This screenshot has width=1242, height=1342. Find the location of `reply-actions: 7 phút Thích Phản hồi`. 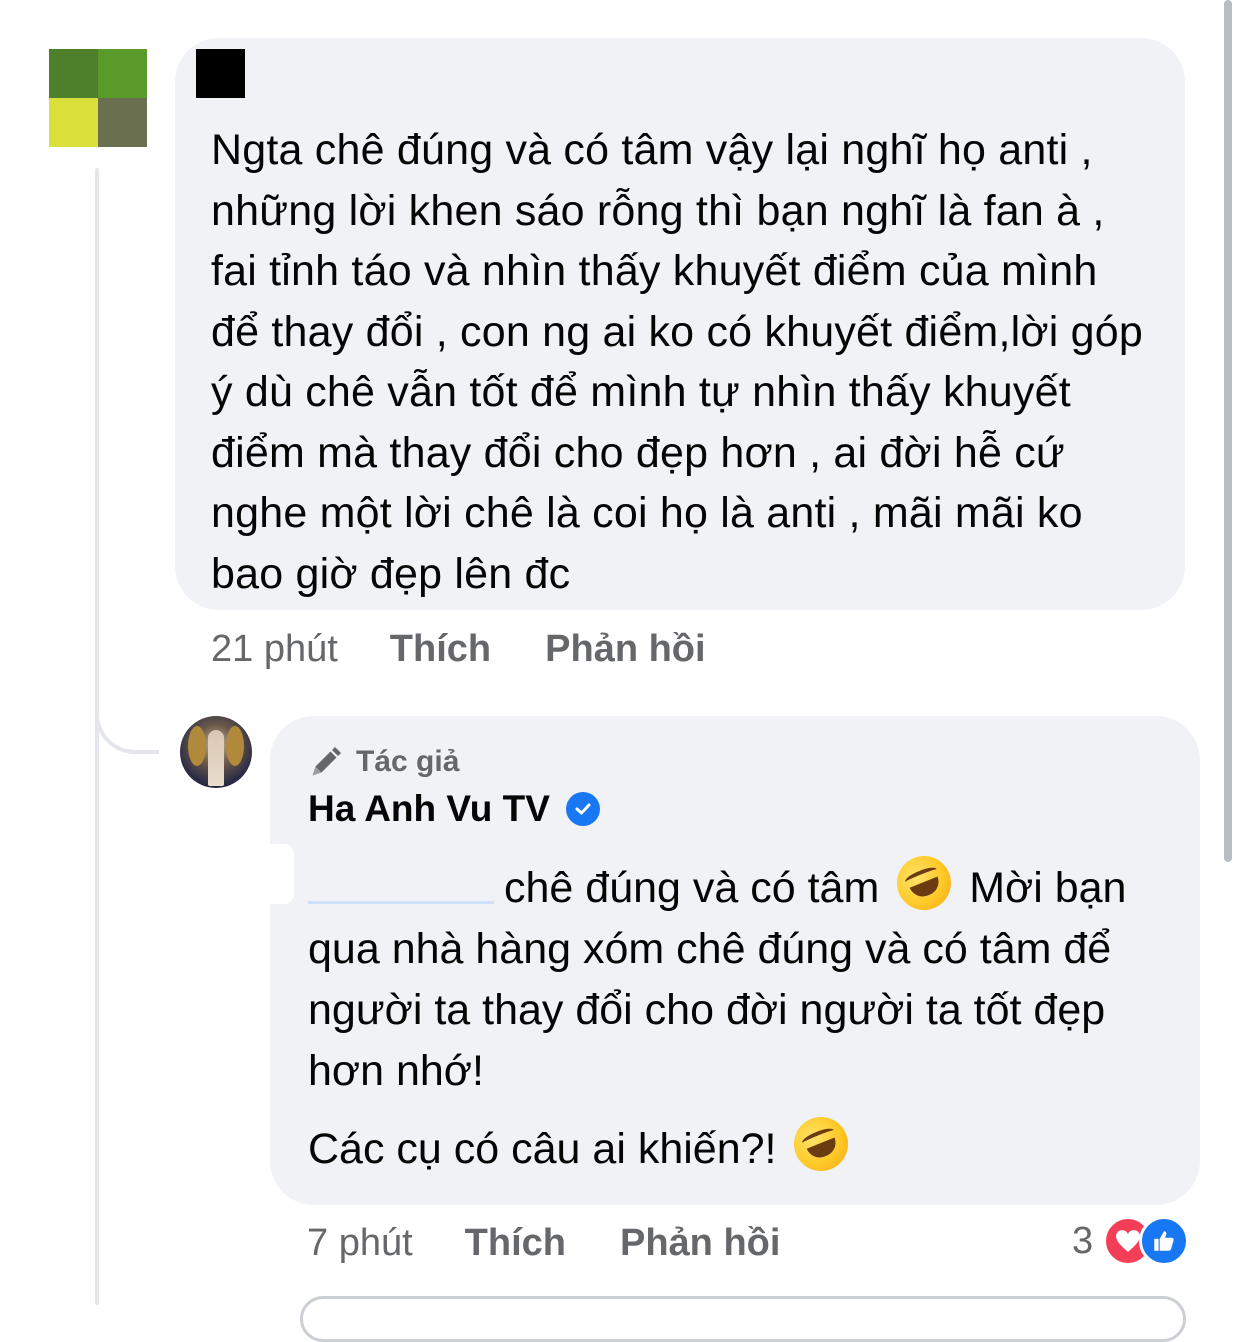

reply-actions: 7 phút Thích Phản hồi is located at coordinates (543, 1243).